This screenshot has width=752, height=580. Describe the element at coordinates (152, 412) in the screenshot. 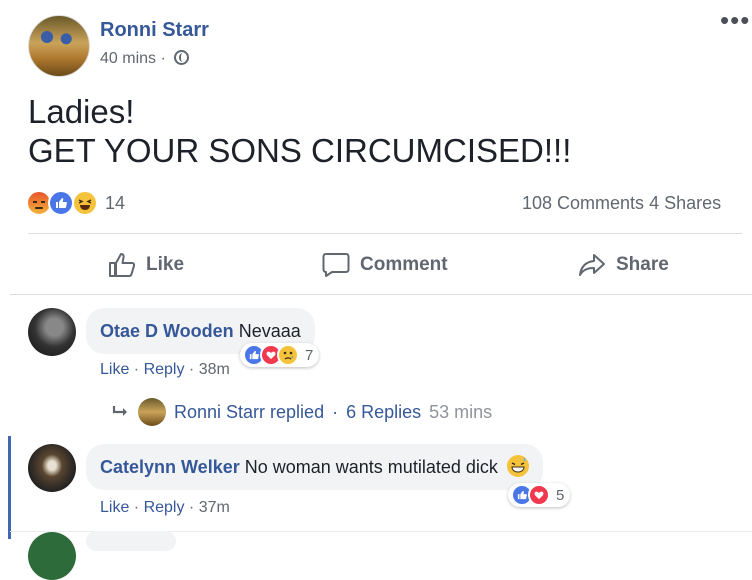

I see `replier-avatar` at that location.